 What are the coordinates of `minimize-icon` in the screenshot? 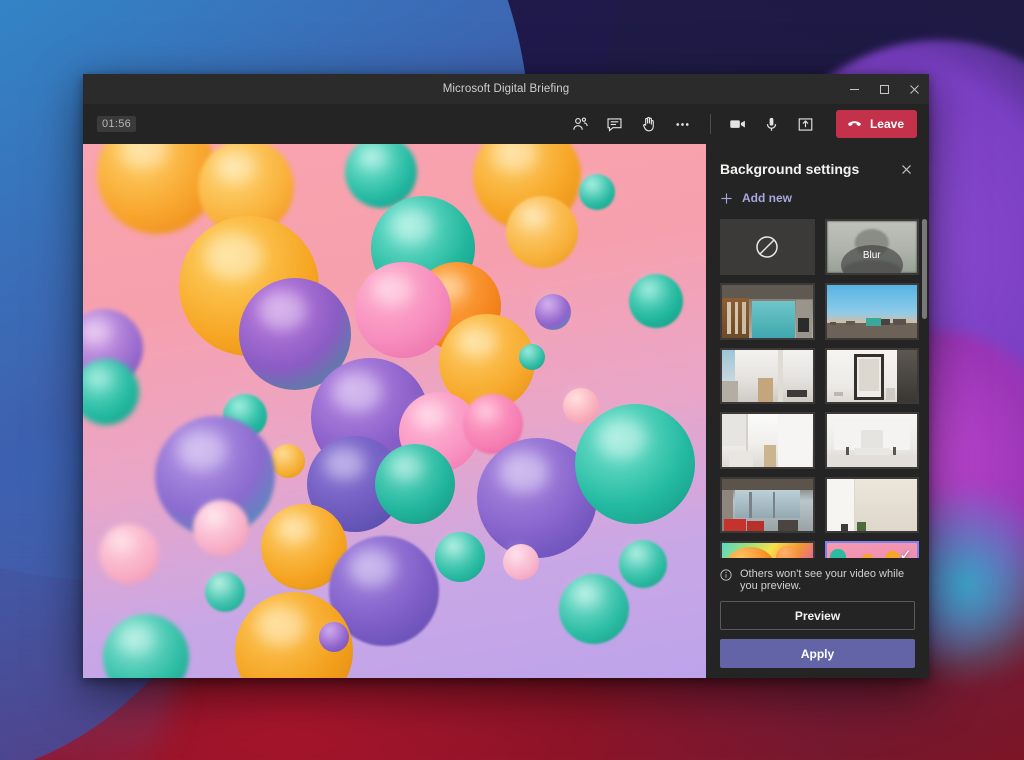 It's located at (854, 89).